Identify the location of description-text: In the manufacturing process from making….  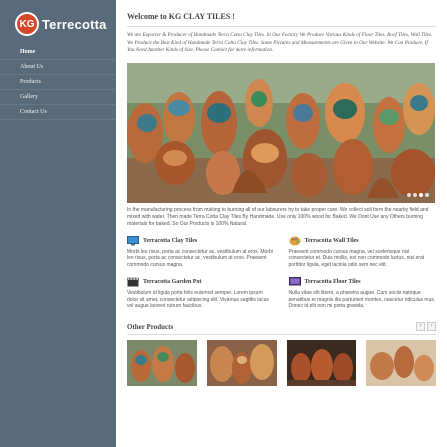
(278, 216).